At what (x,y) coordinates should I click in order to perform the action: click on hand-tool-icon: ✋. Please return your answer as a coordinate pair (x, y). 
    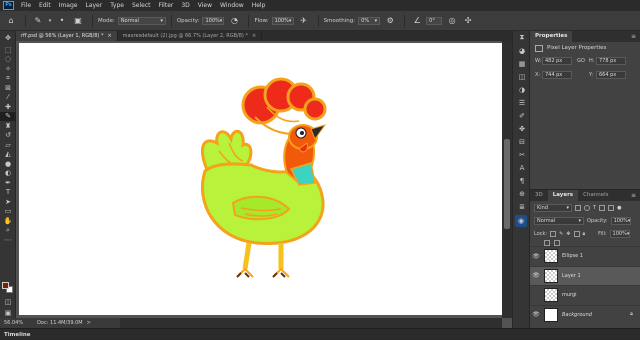
    Looking at the image, I should click on (8, 221).